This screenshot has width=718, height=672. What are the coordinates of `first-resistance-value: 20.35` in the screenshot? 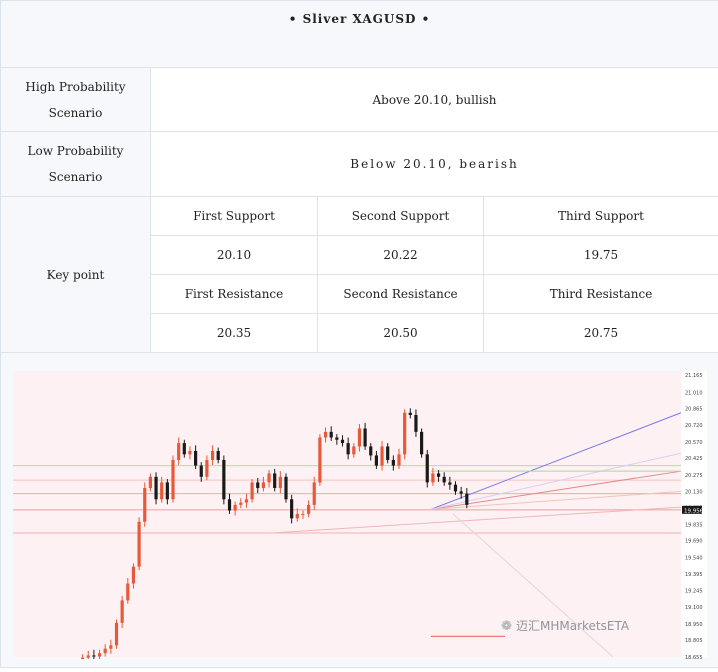 It's located at (234, 333).